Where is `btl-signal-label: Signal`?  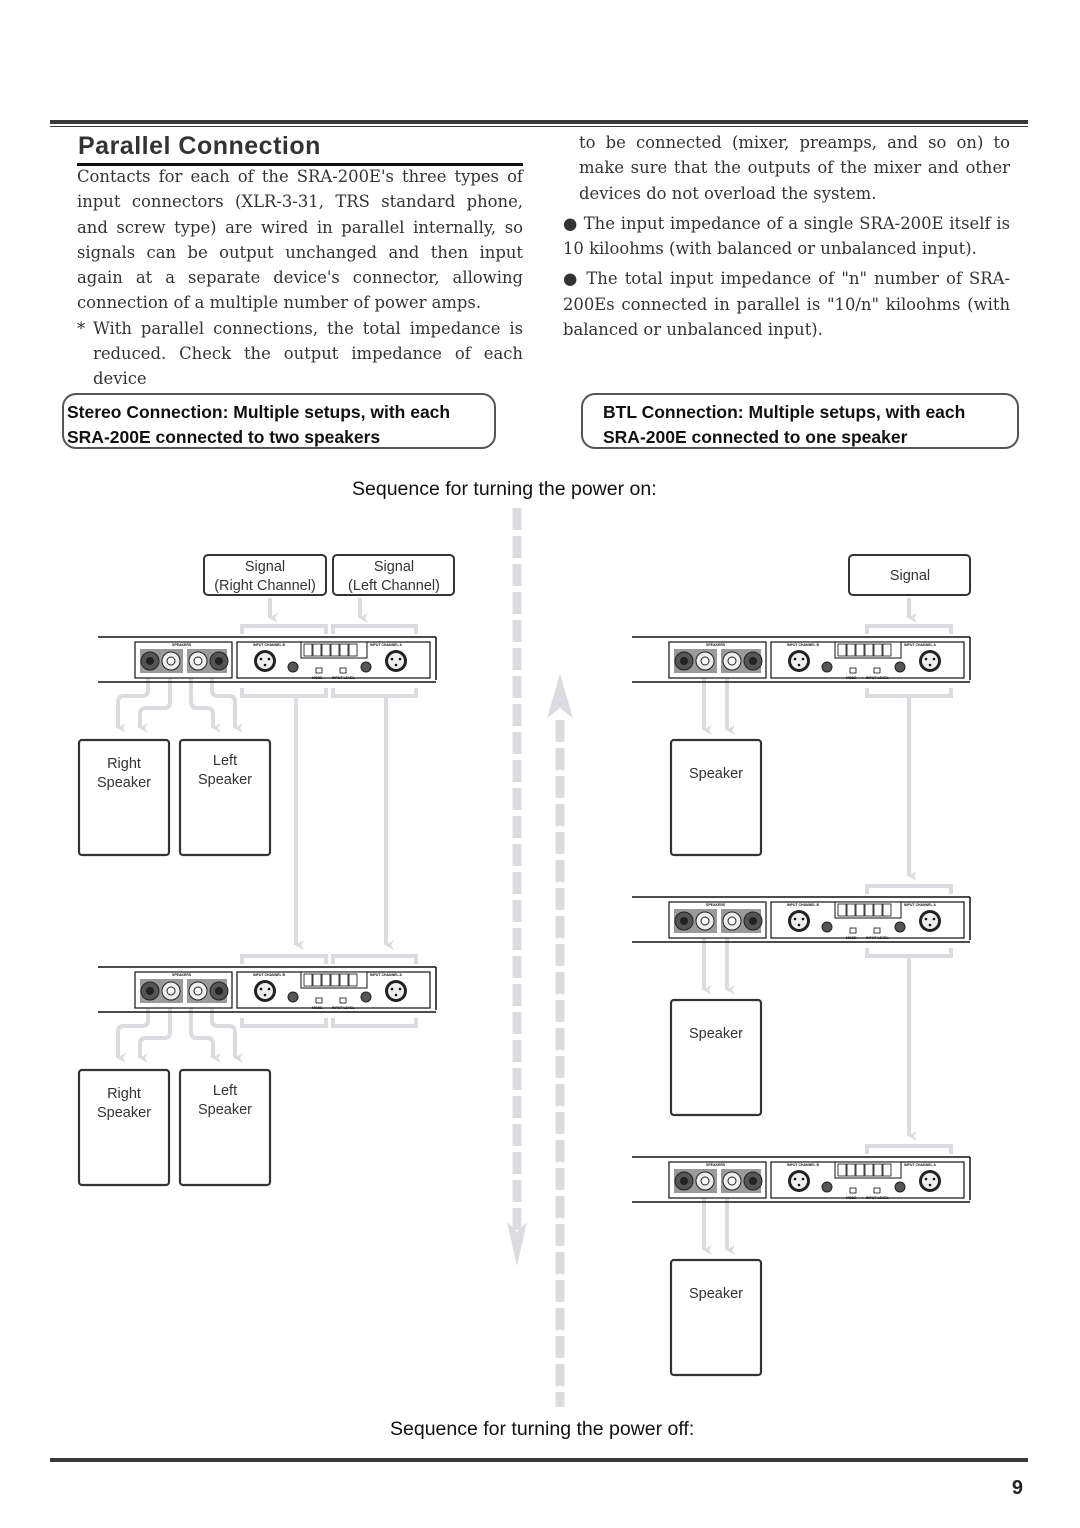
btl-signal-label: Signal is located at coordinates (910, 576).